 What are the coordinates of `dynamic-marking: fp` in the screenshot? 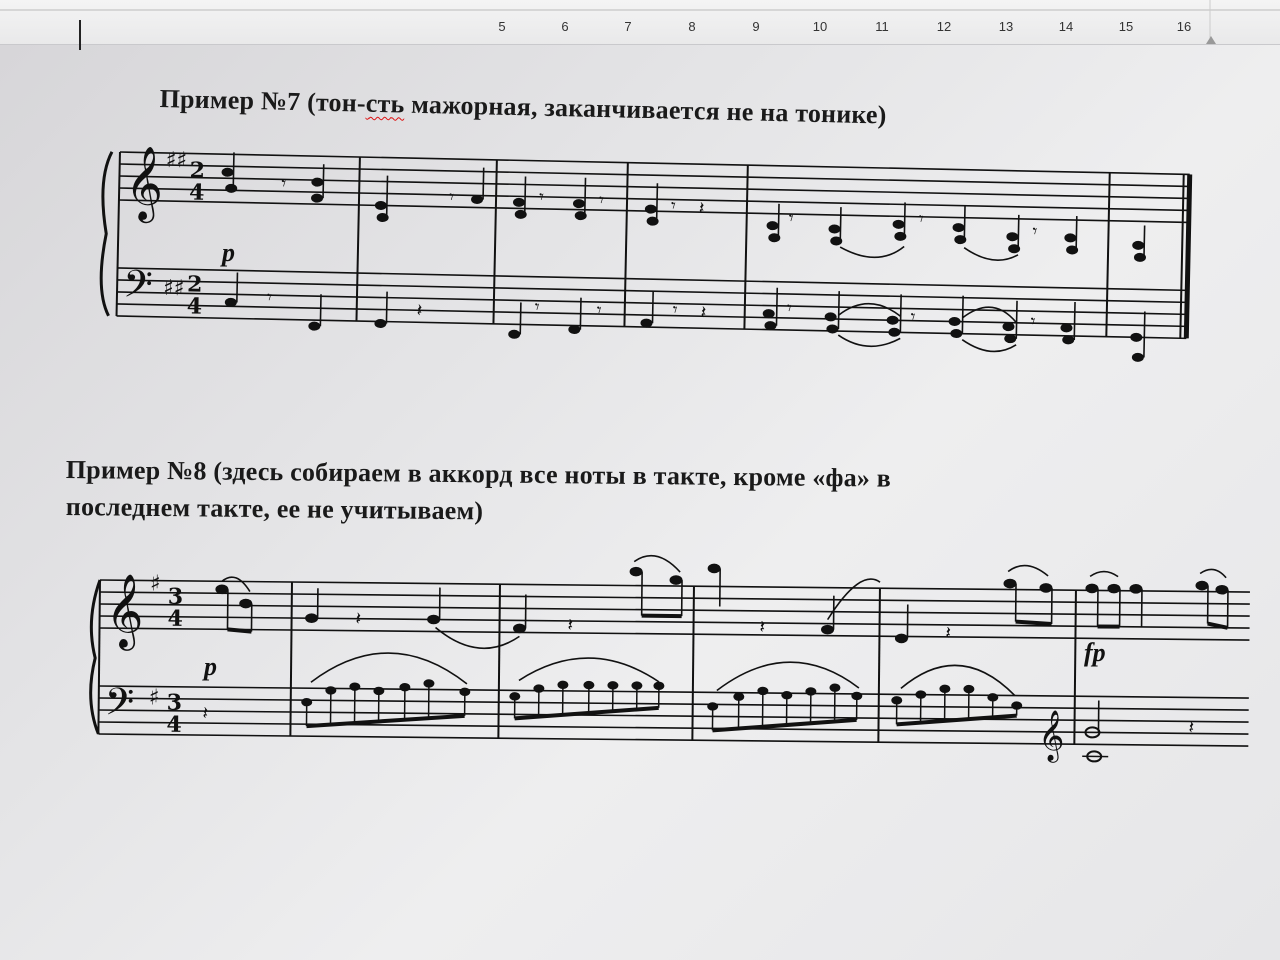 It's located at (1095, 652).